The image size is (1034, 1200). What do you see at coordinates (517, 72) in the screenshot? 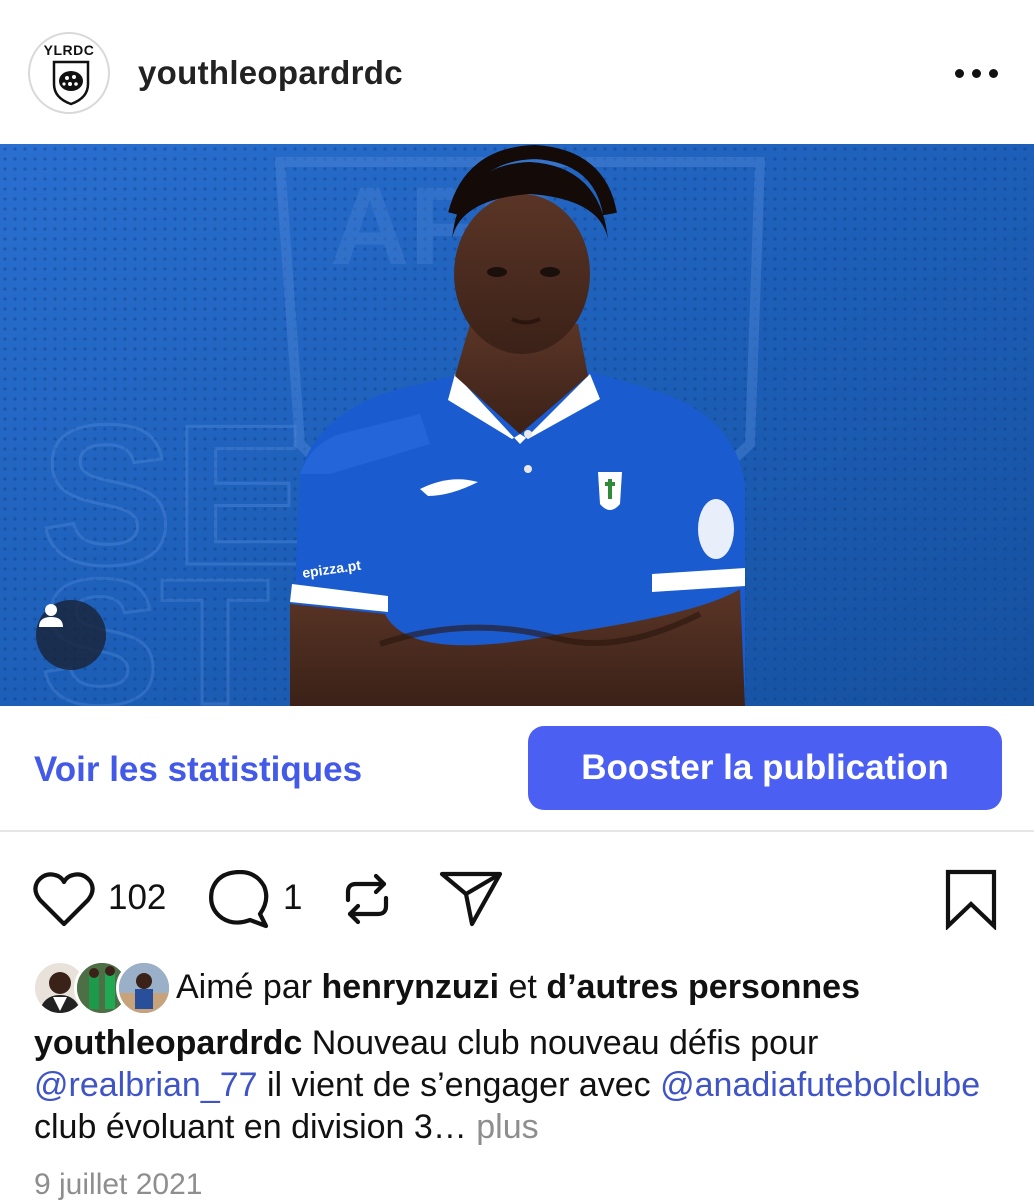
I see `post-header: YLRDC youthleopardrdc` at bounding box center [517, 72].